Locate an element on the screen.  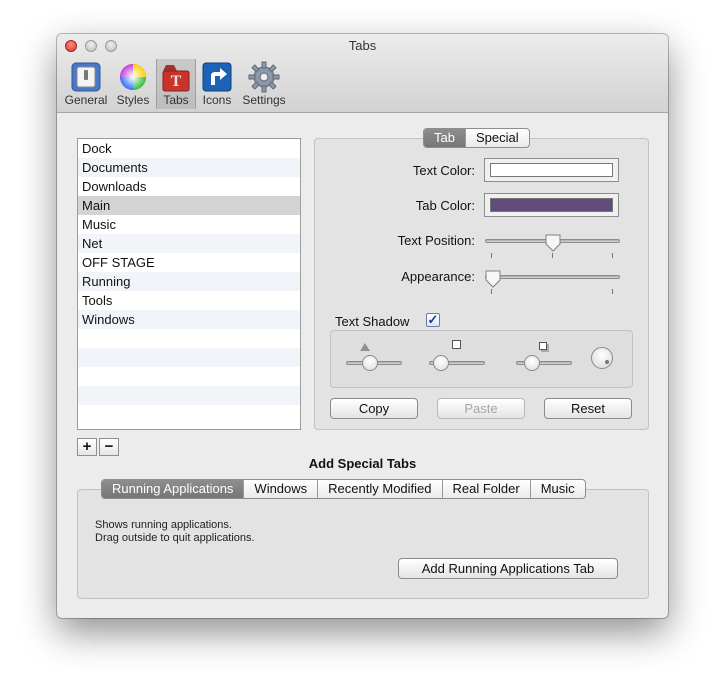
segment-real-folder: Real Folder is located at coordinates (485, 489).